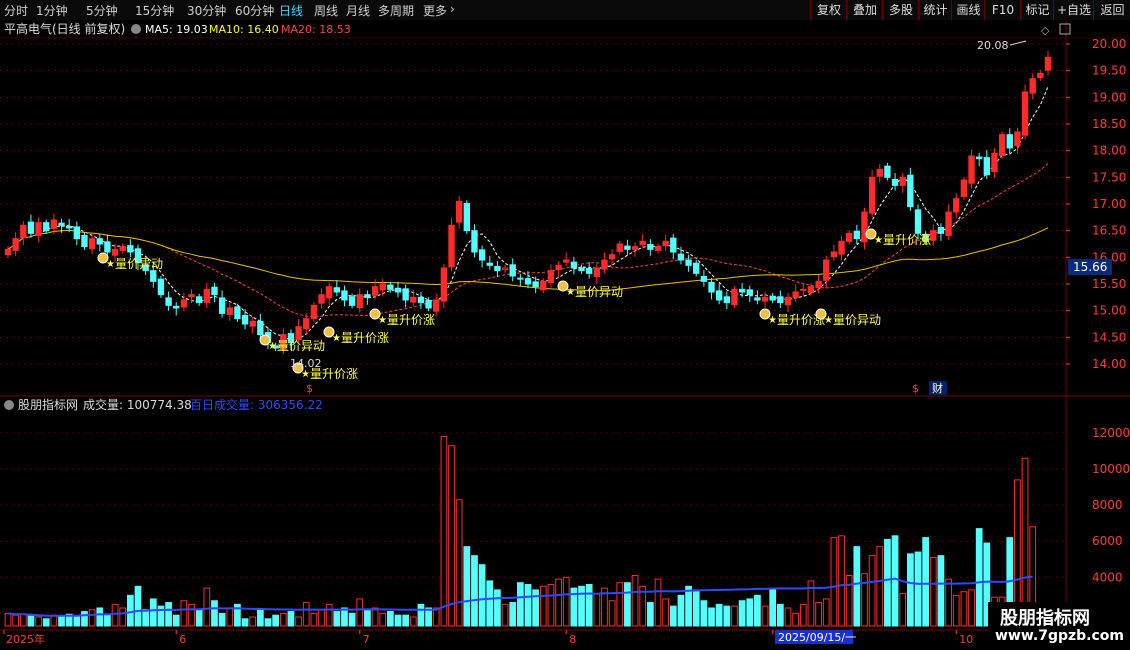 The height and width of the screenshot is (650, 1130). Describe the element at coordinates (309, 388) in the screenshot. I see `dollar-marker: $` at that location.